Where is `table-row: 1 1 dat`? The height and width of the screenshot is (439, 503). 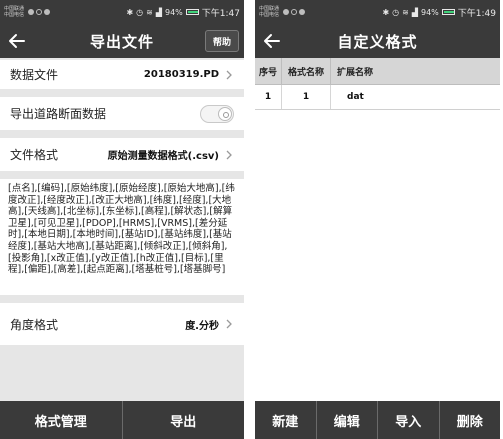 table-row: 1 1 dat is located at coordinates (377, 97).